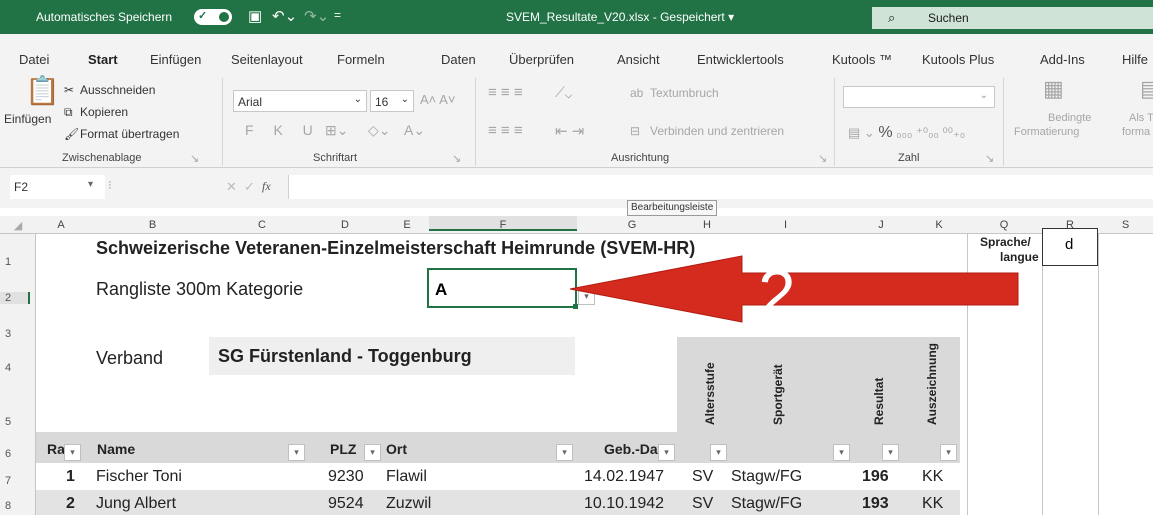  Describe the element at coordinates (841, 452) in the screenshot. I see `filter-sportgeraet-icon: ▾` at that location.